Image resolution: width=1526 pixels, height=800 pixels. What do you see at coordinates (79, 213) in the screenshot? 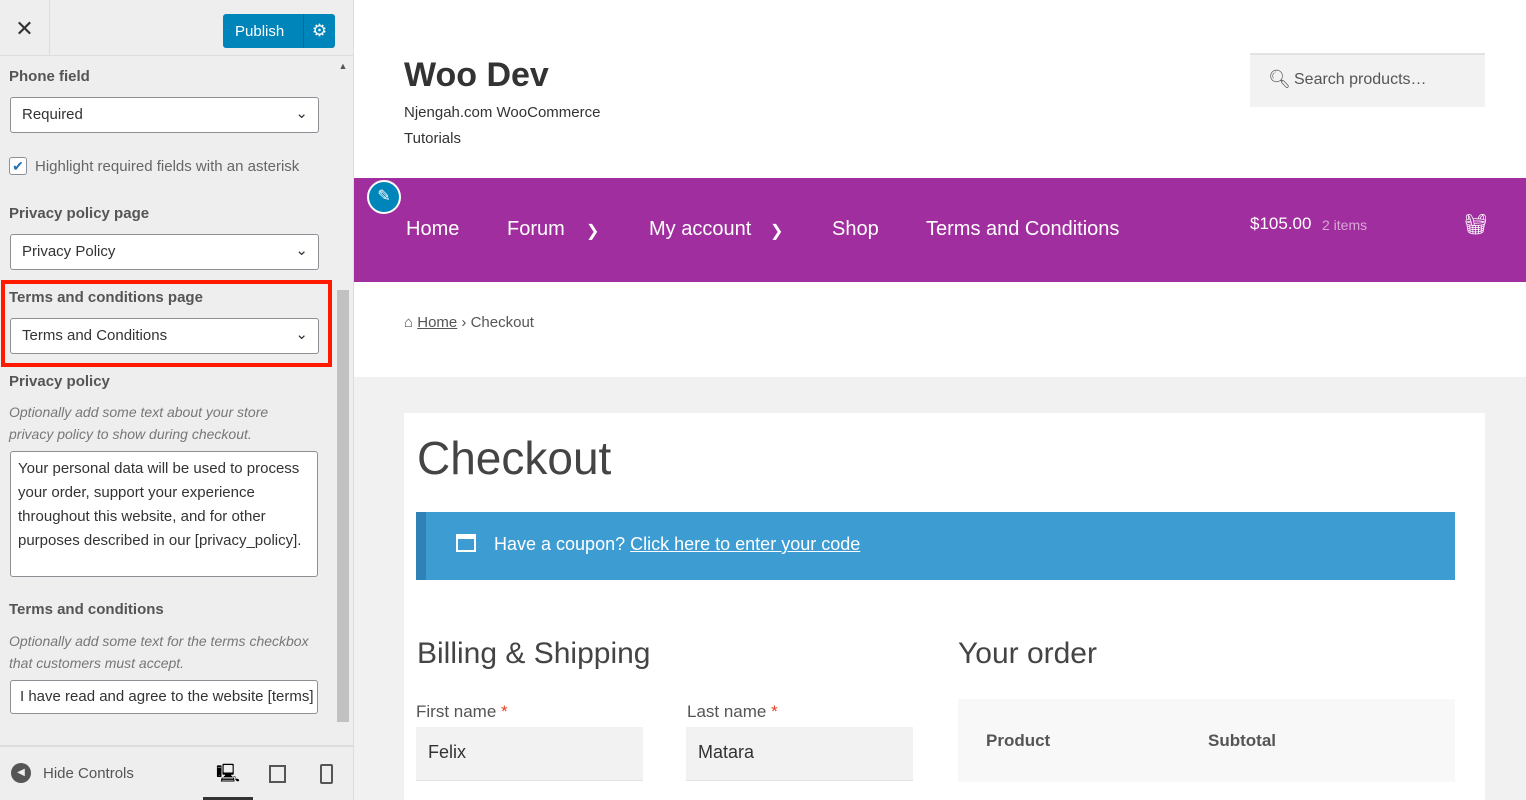
I see `privacy-page-label: Privacy policy page` at bounding box center [79, 213].